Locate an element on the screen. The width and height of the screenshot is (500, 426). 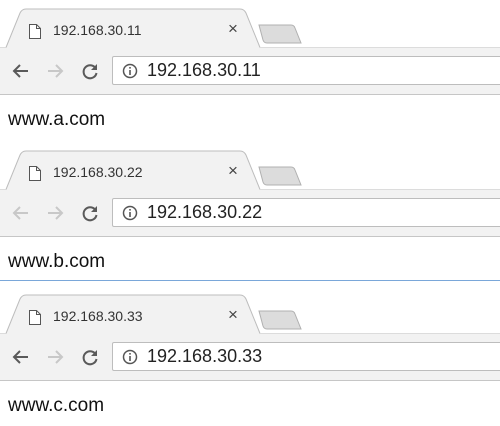
page-content: www.a.com is located at coordinates (250, 117).